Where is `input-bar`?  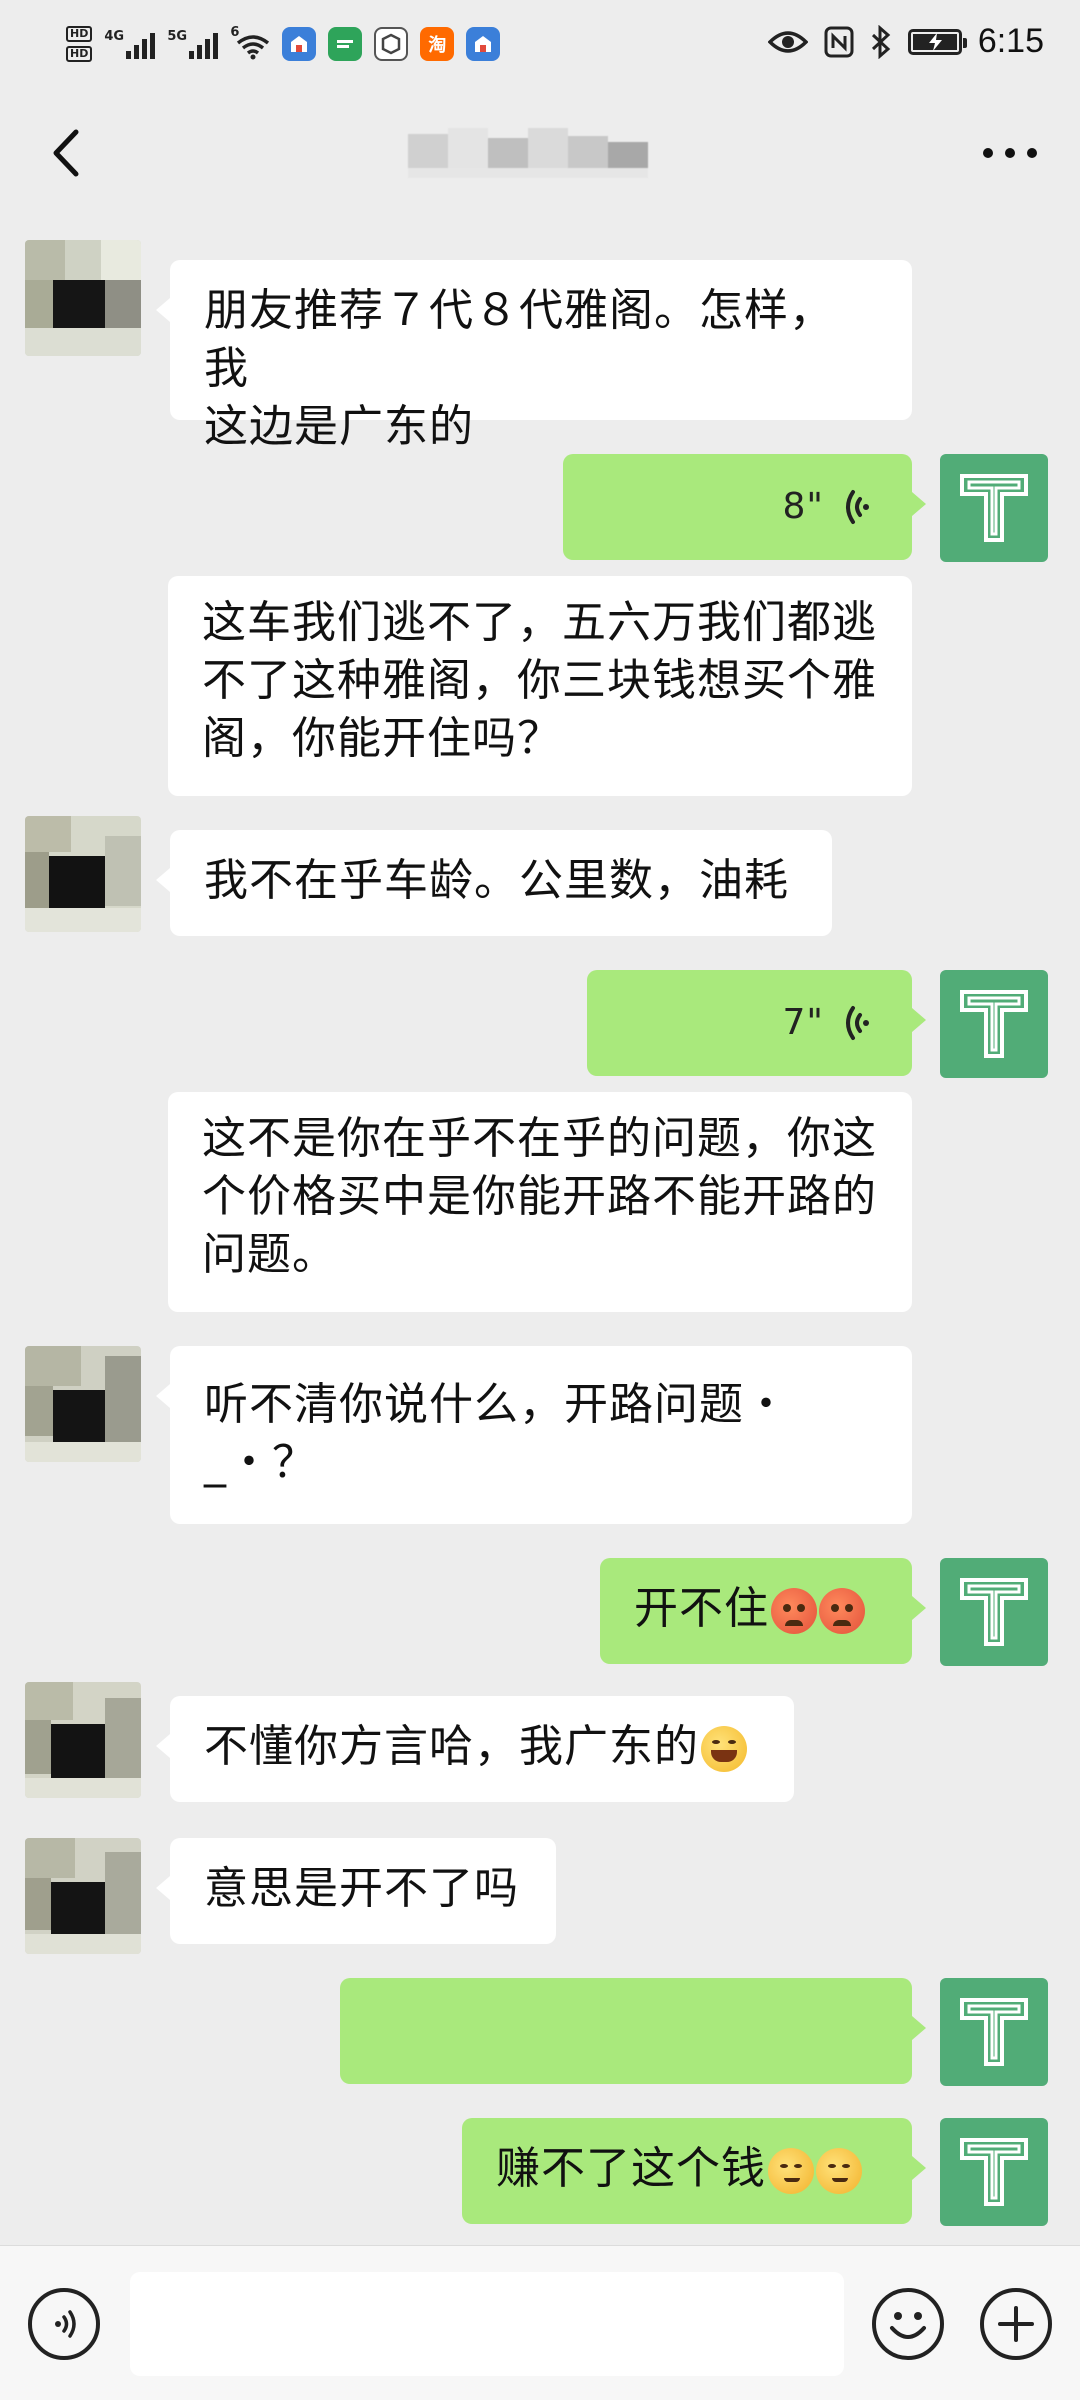 input-bar is located at coordinates (540, 2322).